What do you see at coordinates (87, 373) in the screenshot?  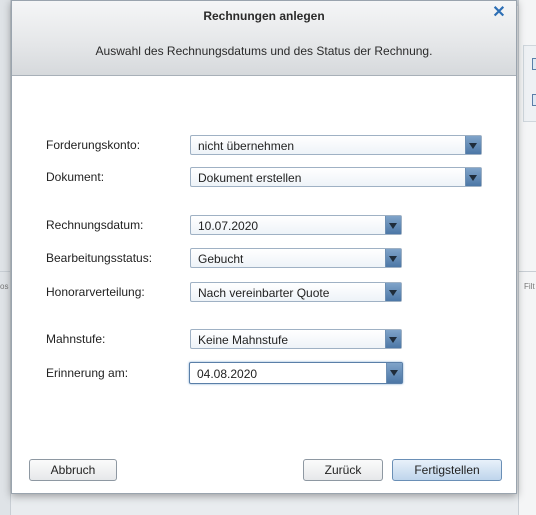 I see `erinnerung-label: Erinnerung am:` at bounding box center [87, 373].